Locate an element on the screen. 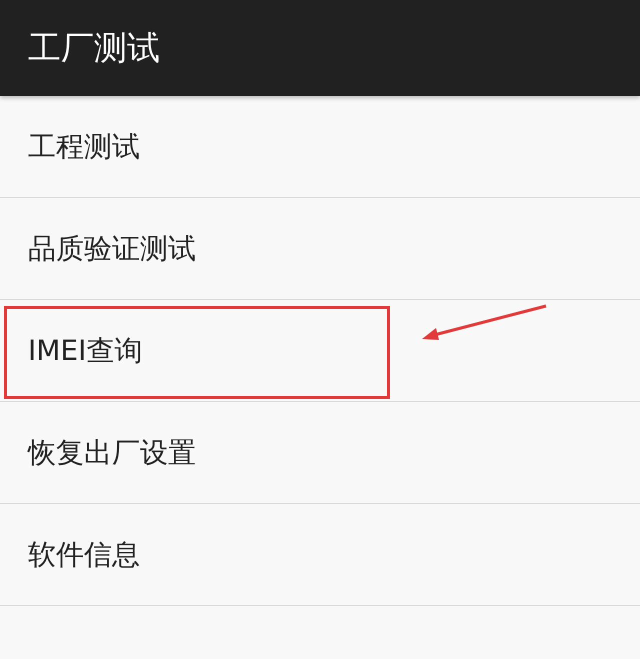  menu-item-label: IMEI查询 is located at coordinates (85, 350).